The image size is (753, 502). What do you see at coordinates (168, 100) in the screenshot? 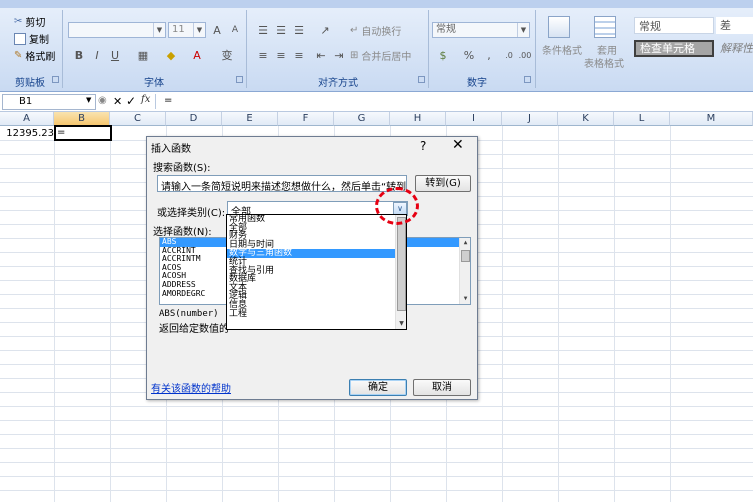
I see `formula-input: =` at bounding box center [168, 100].